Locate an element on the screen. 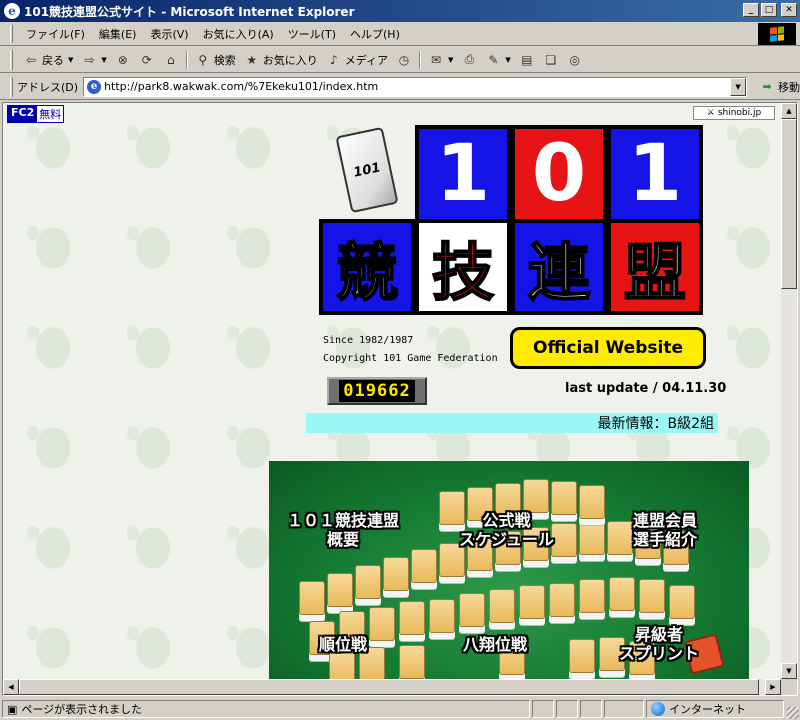  home-icon: ⌂ is located at coordinates (170, 59).